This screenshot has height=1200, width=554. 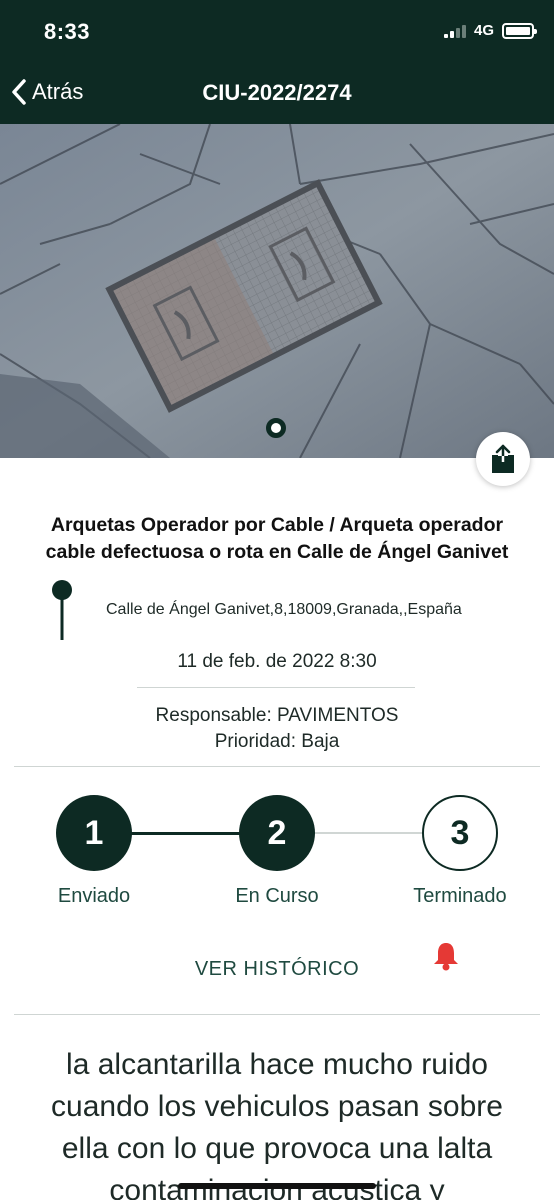 I want to click on step-3-circle: 3, so click(x=460, y=833).